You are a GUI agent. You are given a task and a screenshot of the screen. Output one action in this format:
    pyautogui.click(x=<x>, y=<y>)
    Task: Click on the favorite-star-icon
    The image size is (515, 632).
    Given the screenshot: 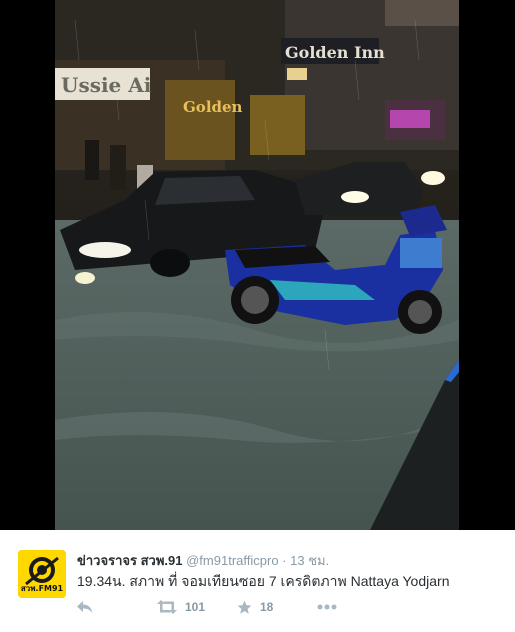 What is the action you would take?
    pyautogui.click(x=244, y=607)
    